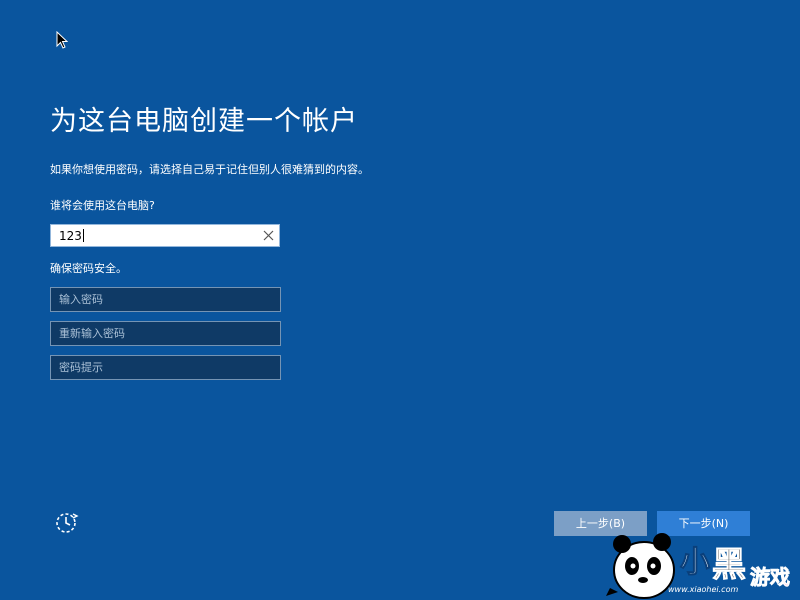  I want to click on username-input: 123, so click(165, 235).